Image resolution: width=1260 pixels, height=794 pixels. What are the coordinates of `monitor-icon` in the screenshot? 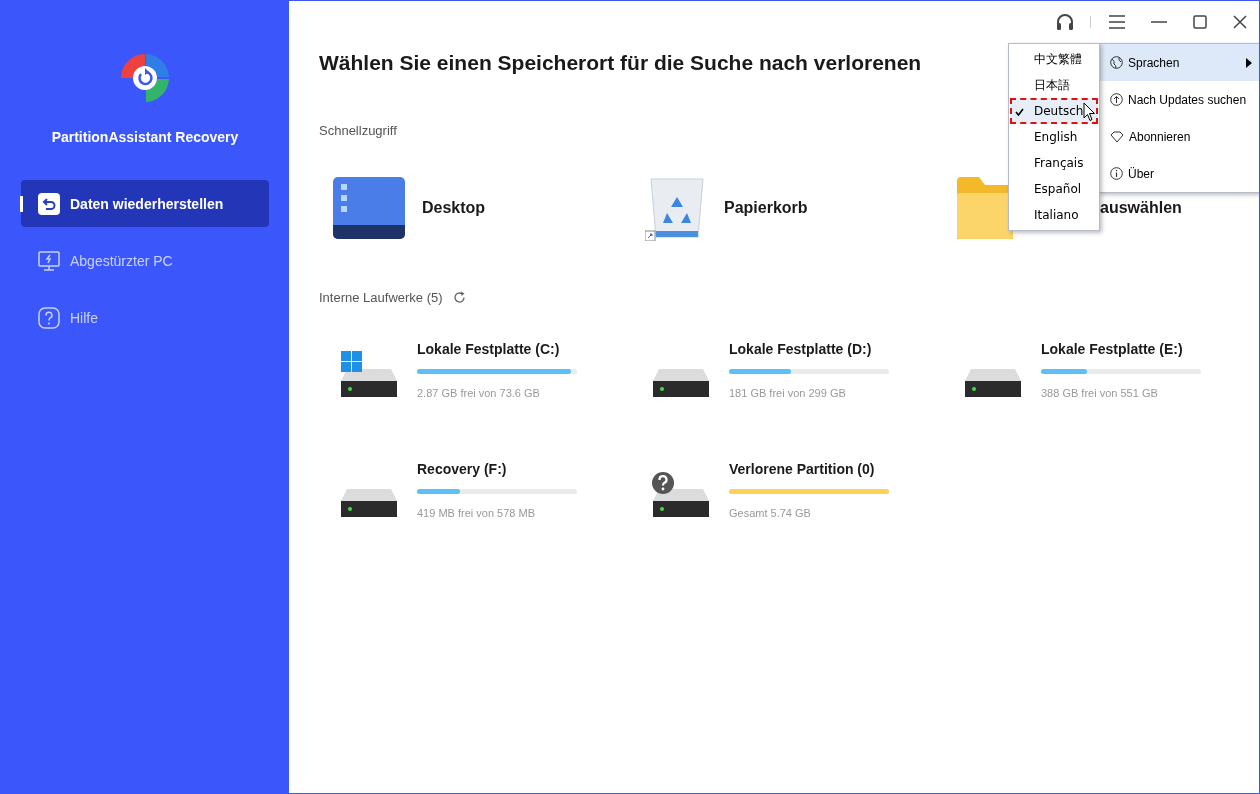 It's located at (49, 260).